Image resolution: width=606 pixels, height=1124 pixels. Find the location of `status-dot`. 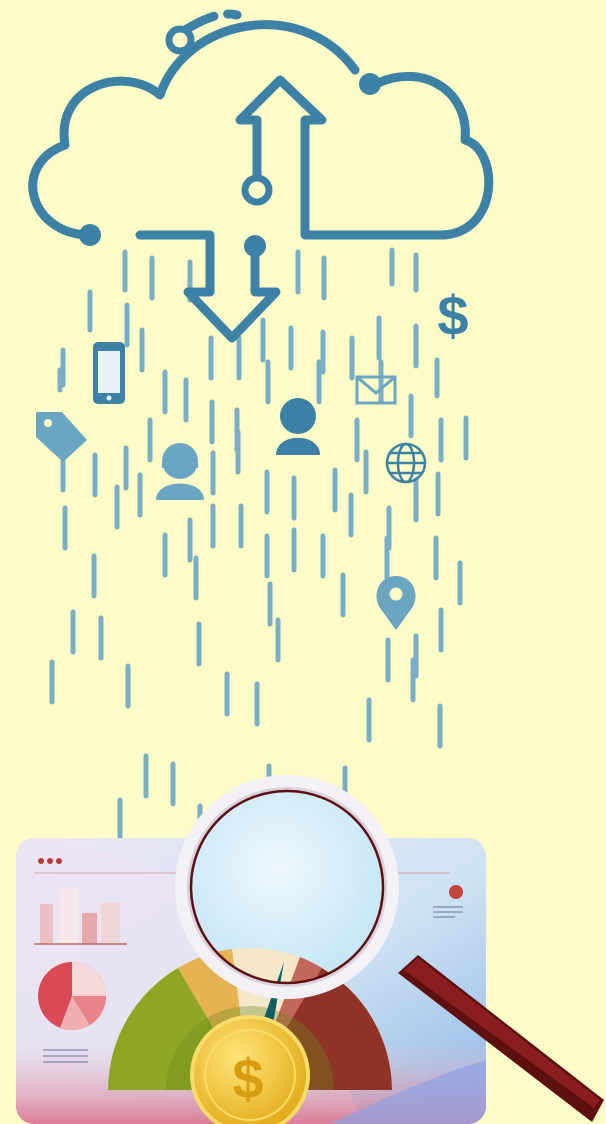

status-dot is located at coordinates (456, 892).